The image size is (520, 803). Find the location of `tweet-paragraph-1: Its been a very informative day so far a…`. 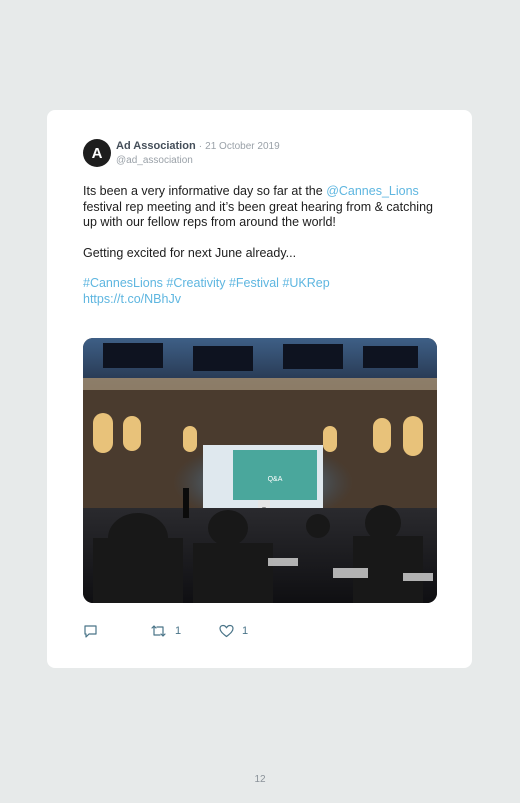

tweet-paragraph-1: Its been a very informative day so far a… is located at coordinates (263, 207).